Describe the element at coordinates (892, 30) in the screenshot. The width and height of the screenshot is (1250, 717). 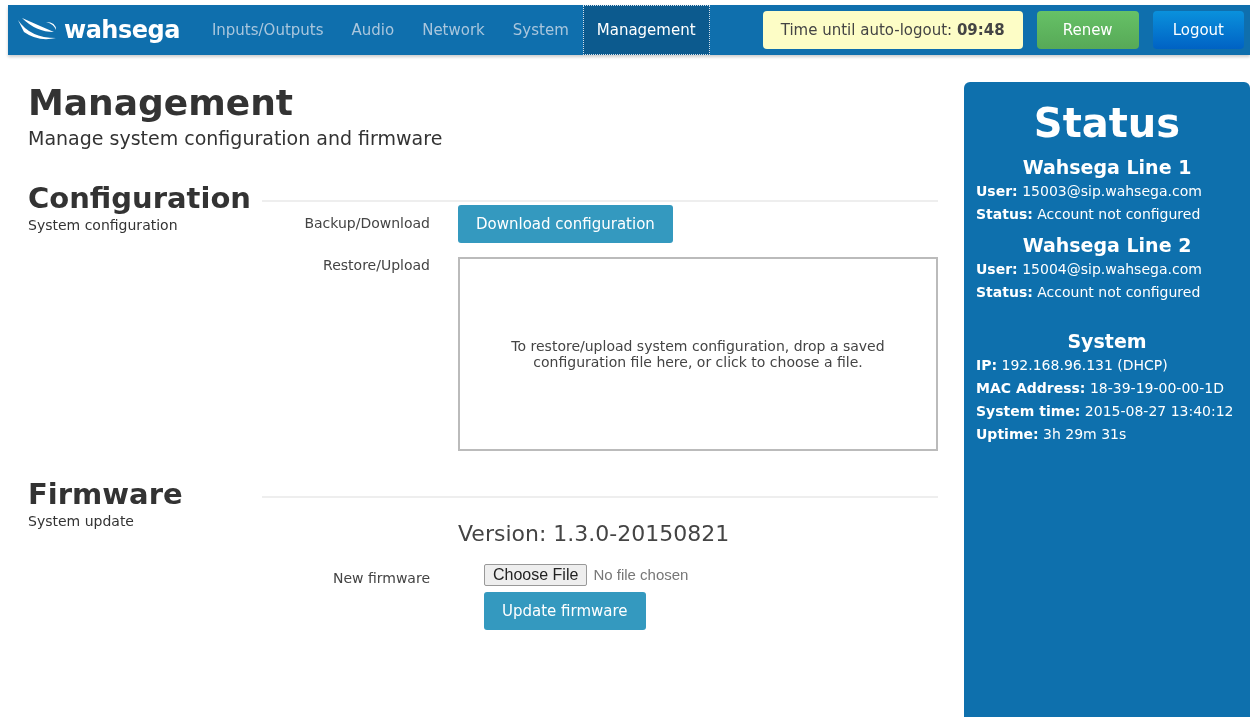
I see `logout-timer: Time until auto-logout: 09:48` at that location.